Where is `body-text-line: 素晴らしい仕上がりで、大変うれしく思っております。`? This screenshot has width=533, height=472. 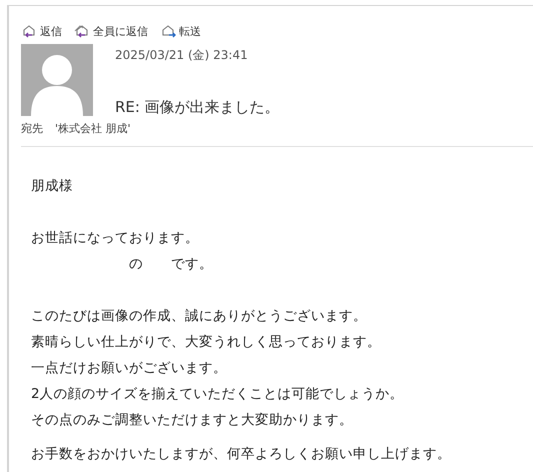
body-text-line: 素晴らしい仕上がりで、大変うれしく思っております。 is located at coordinates (206, 342).